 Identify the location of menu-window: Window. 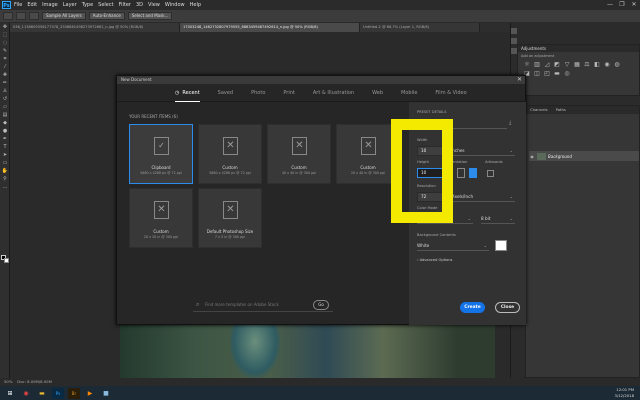
(175, 5).